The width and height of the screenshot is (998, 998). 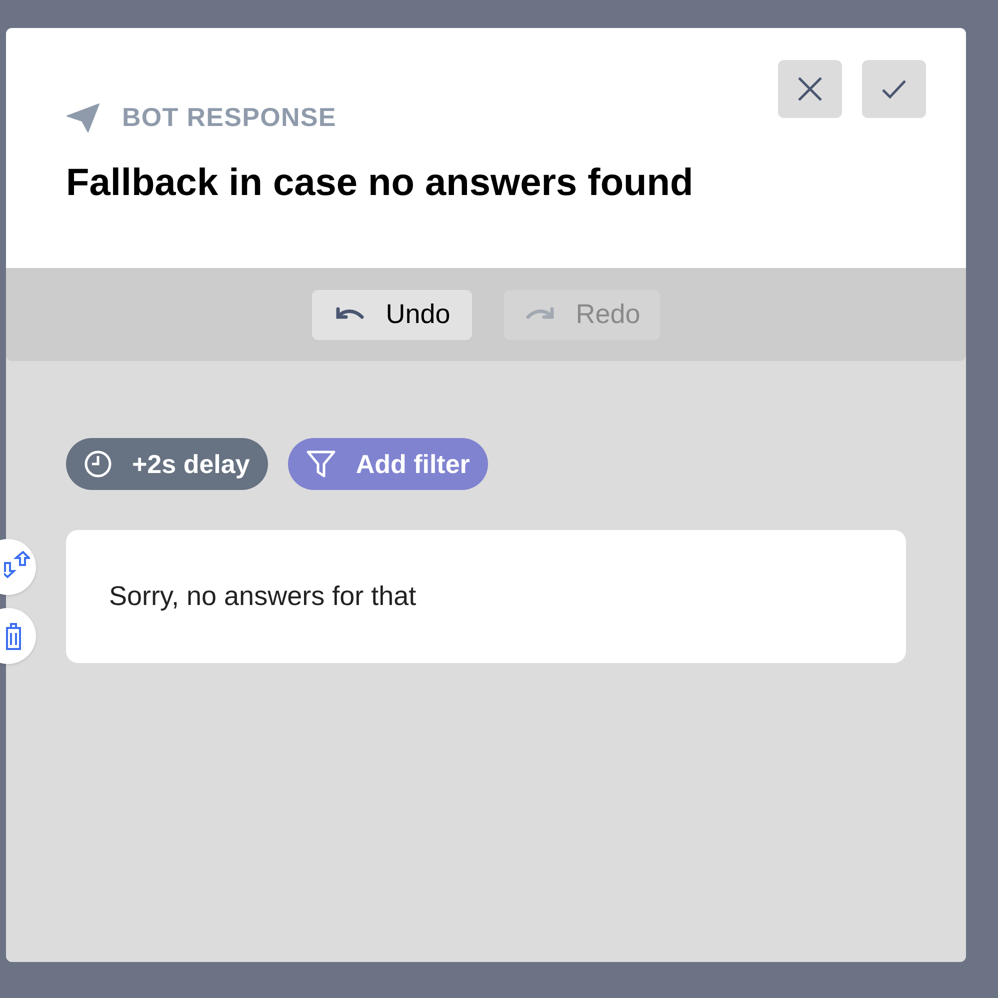 I want to click on dialog-title: Fallback in case no answers found, so click(x=380, y=183).